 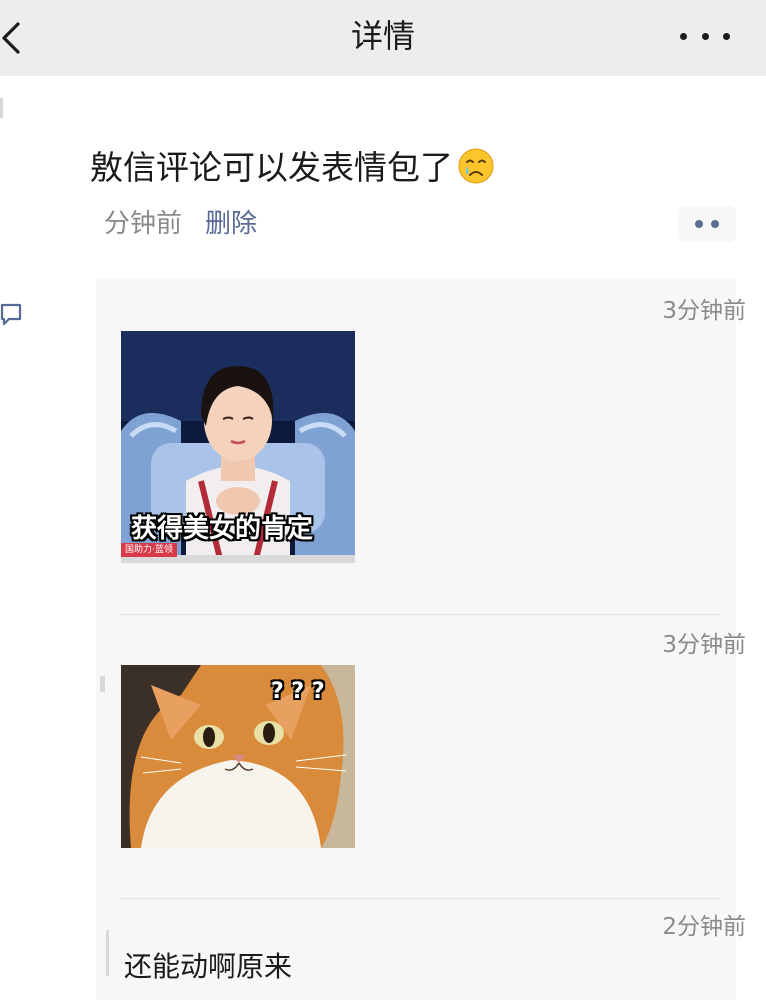 I want to click on two-dots-icon, so click(x=699, y=224).